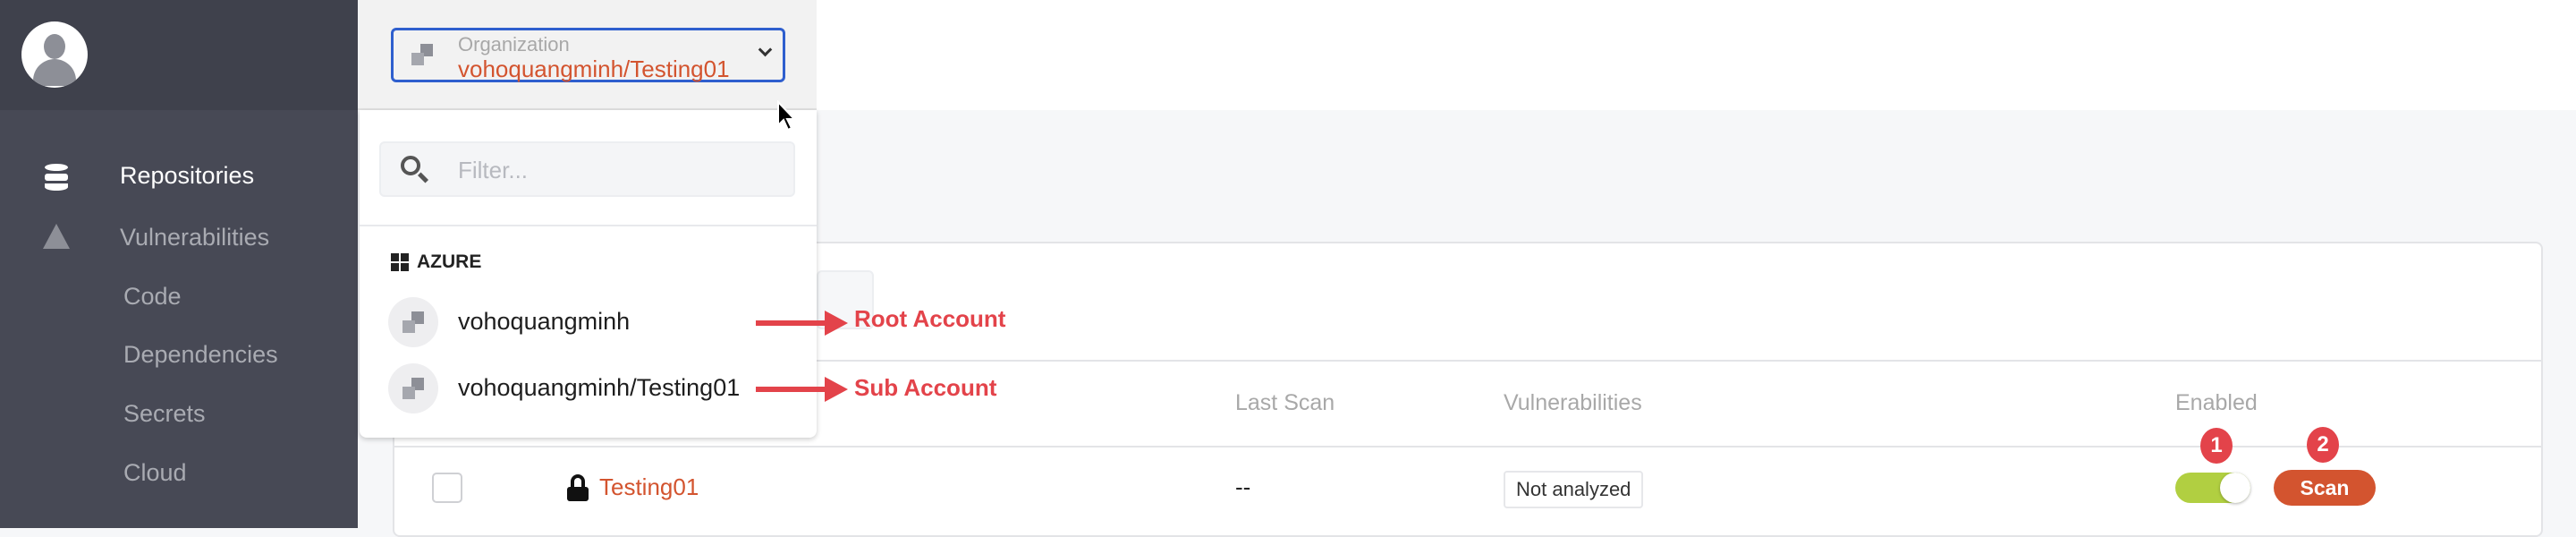 The width and height of the screenshot is (2576, 537). What do you see at coordinates (56, 177) in the screenshot?
I see `database-icon` at bounding box center [56, 177].